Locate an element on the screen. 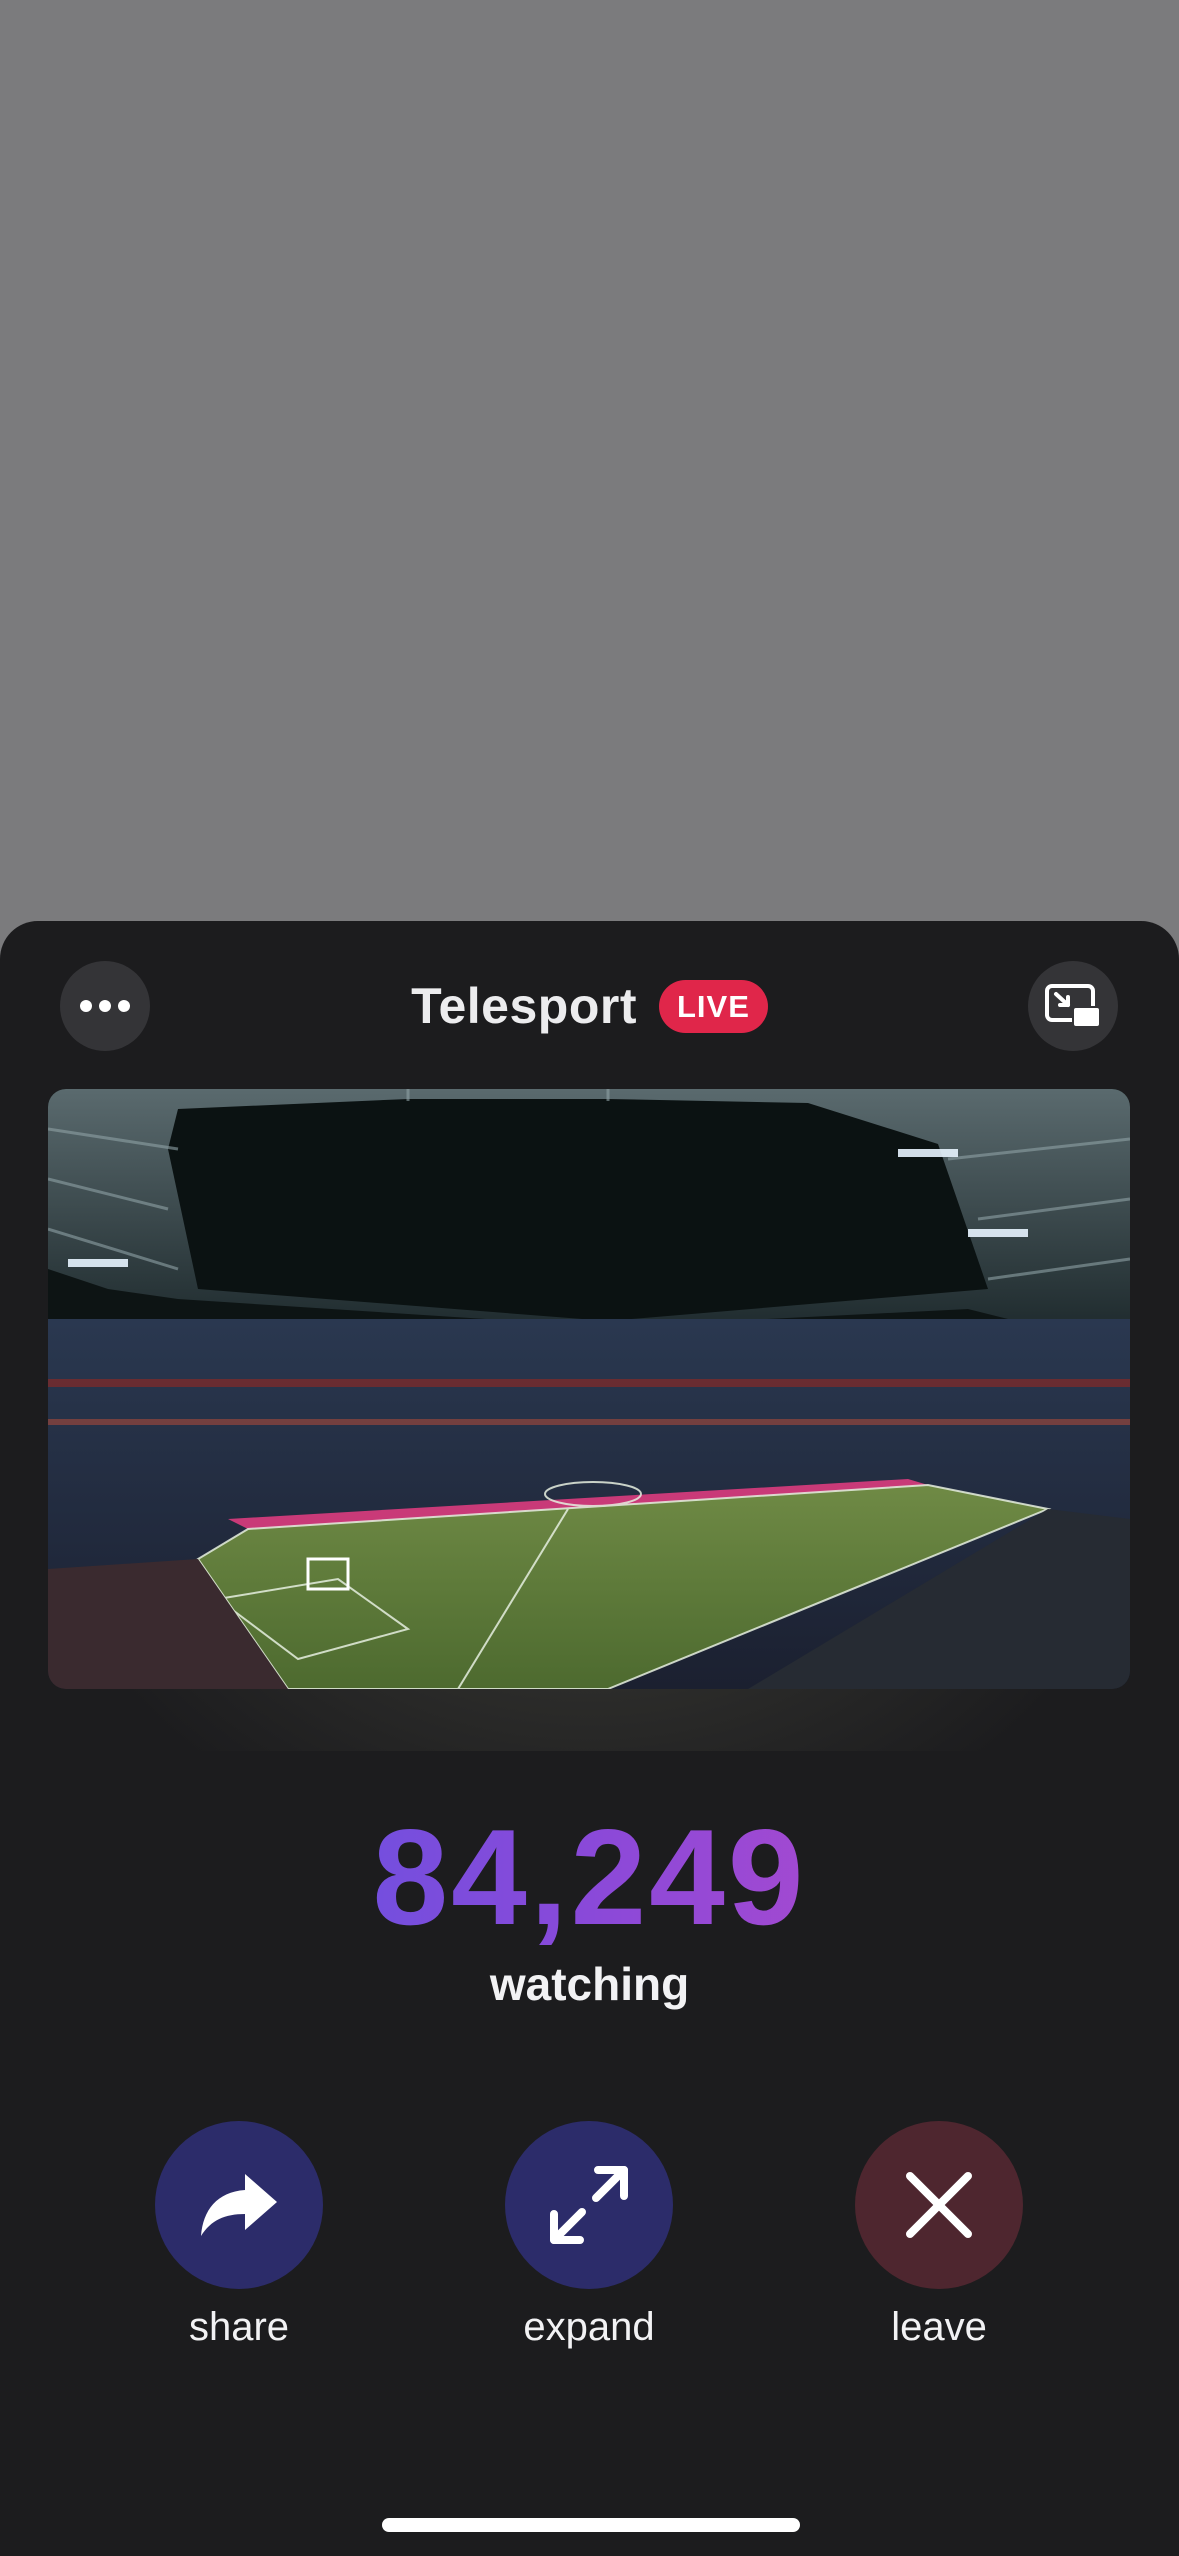 The width and height of the screenshot is (1179, 2556). leave-action: leave is located at coordinates (939, 2235).